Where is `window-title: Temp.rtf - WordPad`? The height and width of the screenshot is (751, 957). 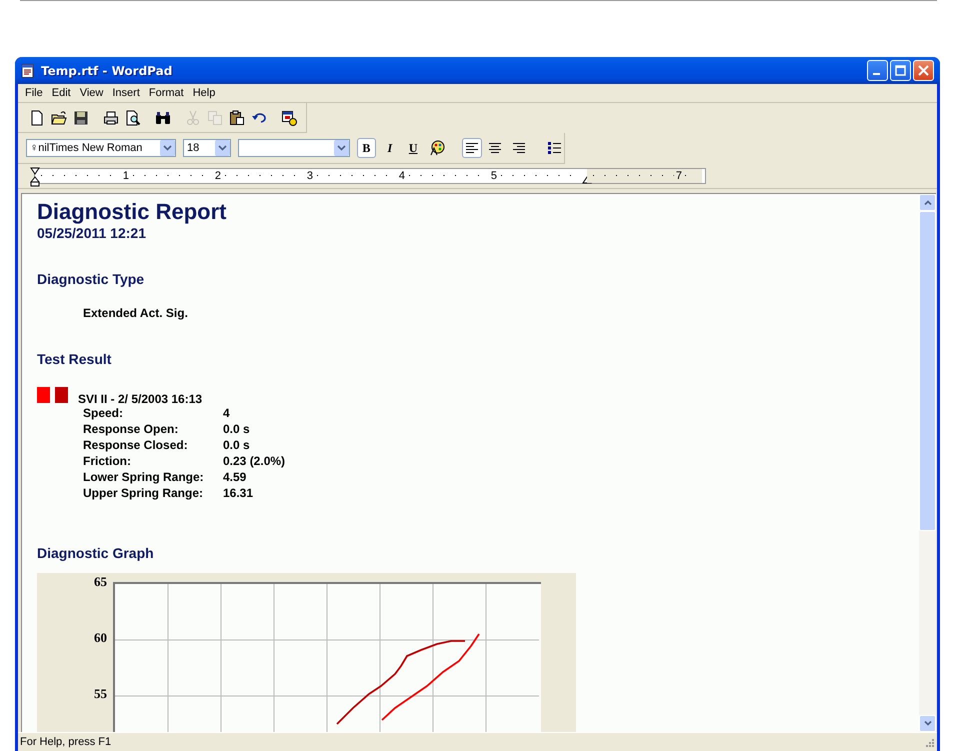
window-title: Temp.rtf - WordPad is located at coordinates (106, 71).